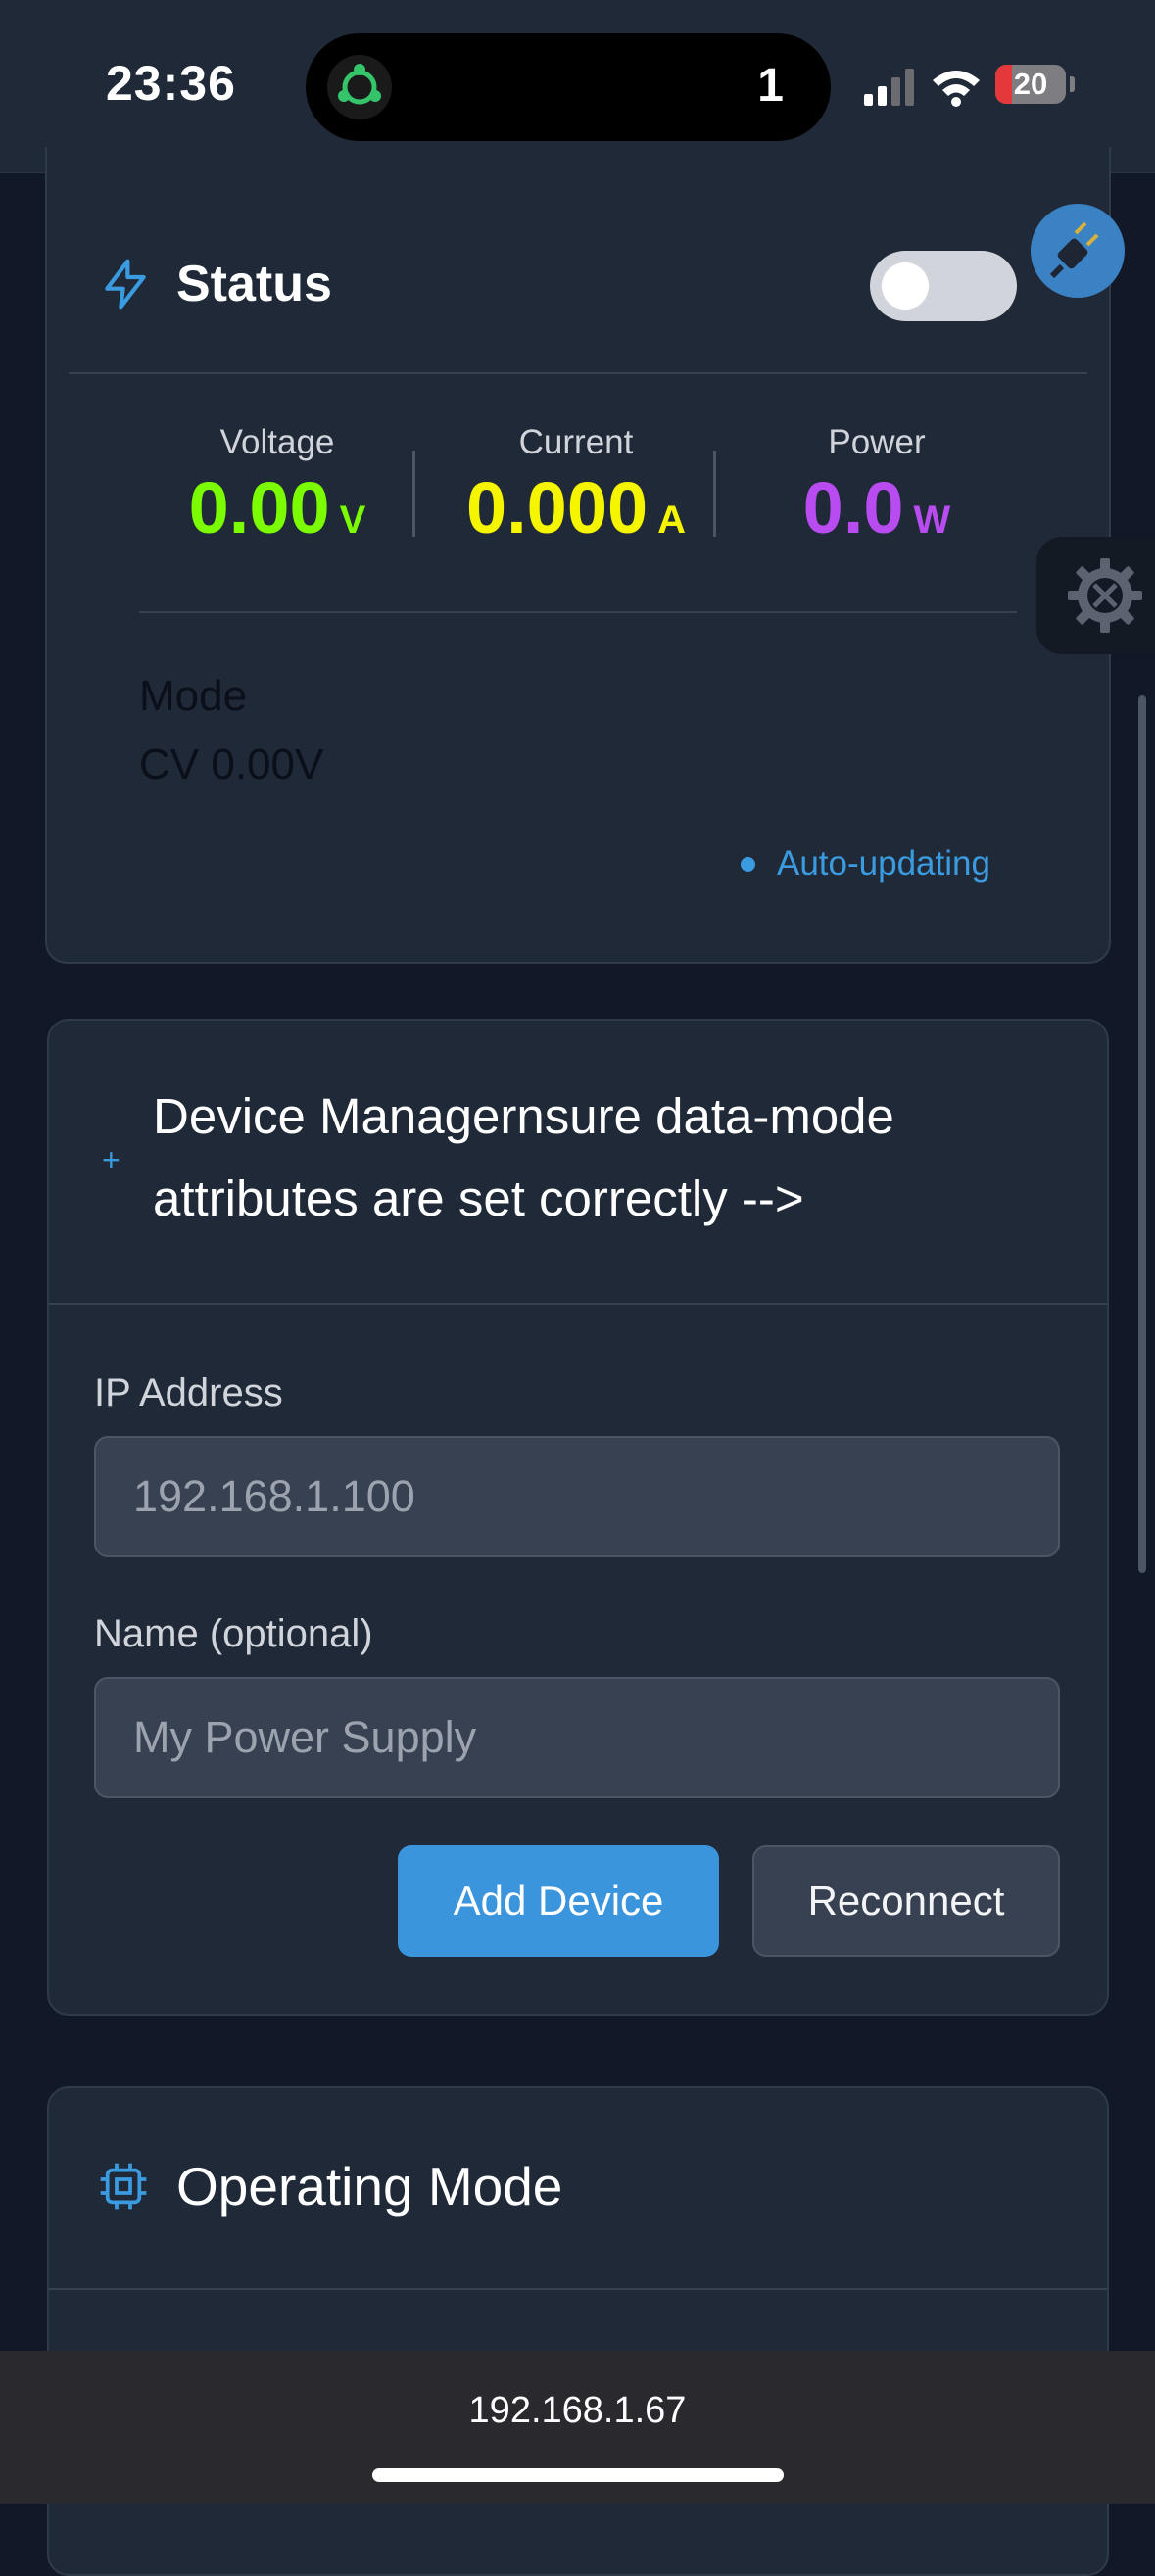  What do you see at coordinates (259, 508) in the screenshot?
I see `voltage-value: 0.00` at bounding box center [259, 508].